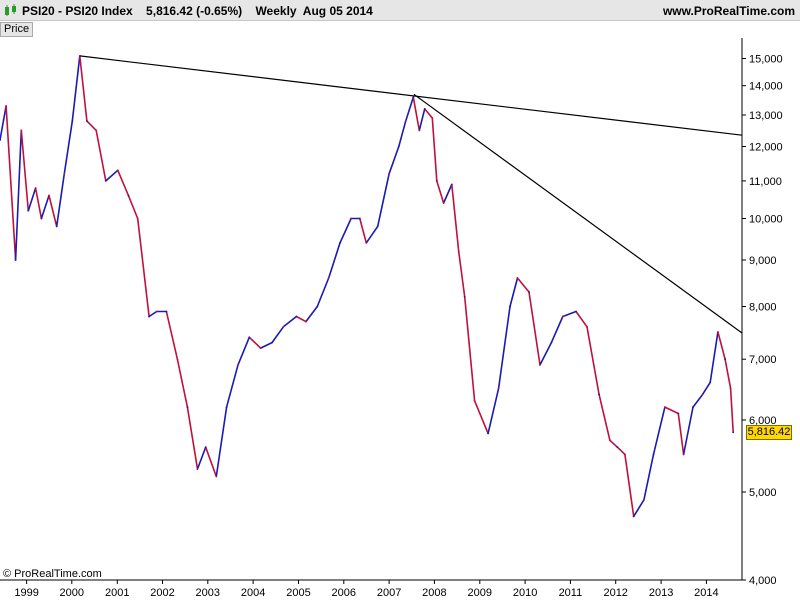 Image resolution: width=800 pixels, height=600 pixels. What do you see at coordinates (766, 87) in the screenshot?
I see `y-tick-label: 14,000` at bounding box center [766, 87].